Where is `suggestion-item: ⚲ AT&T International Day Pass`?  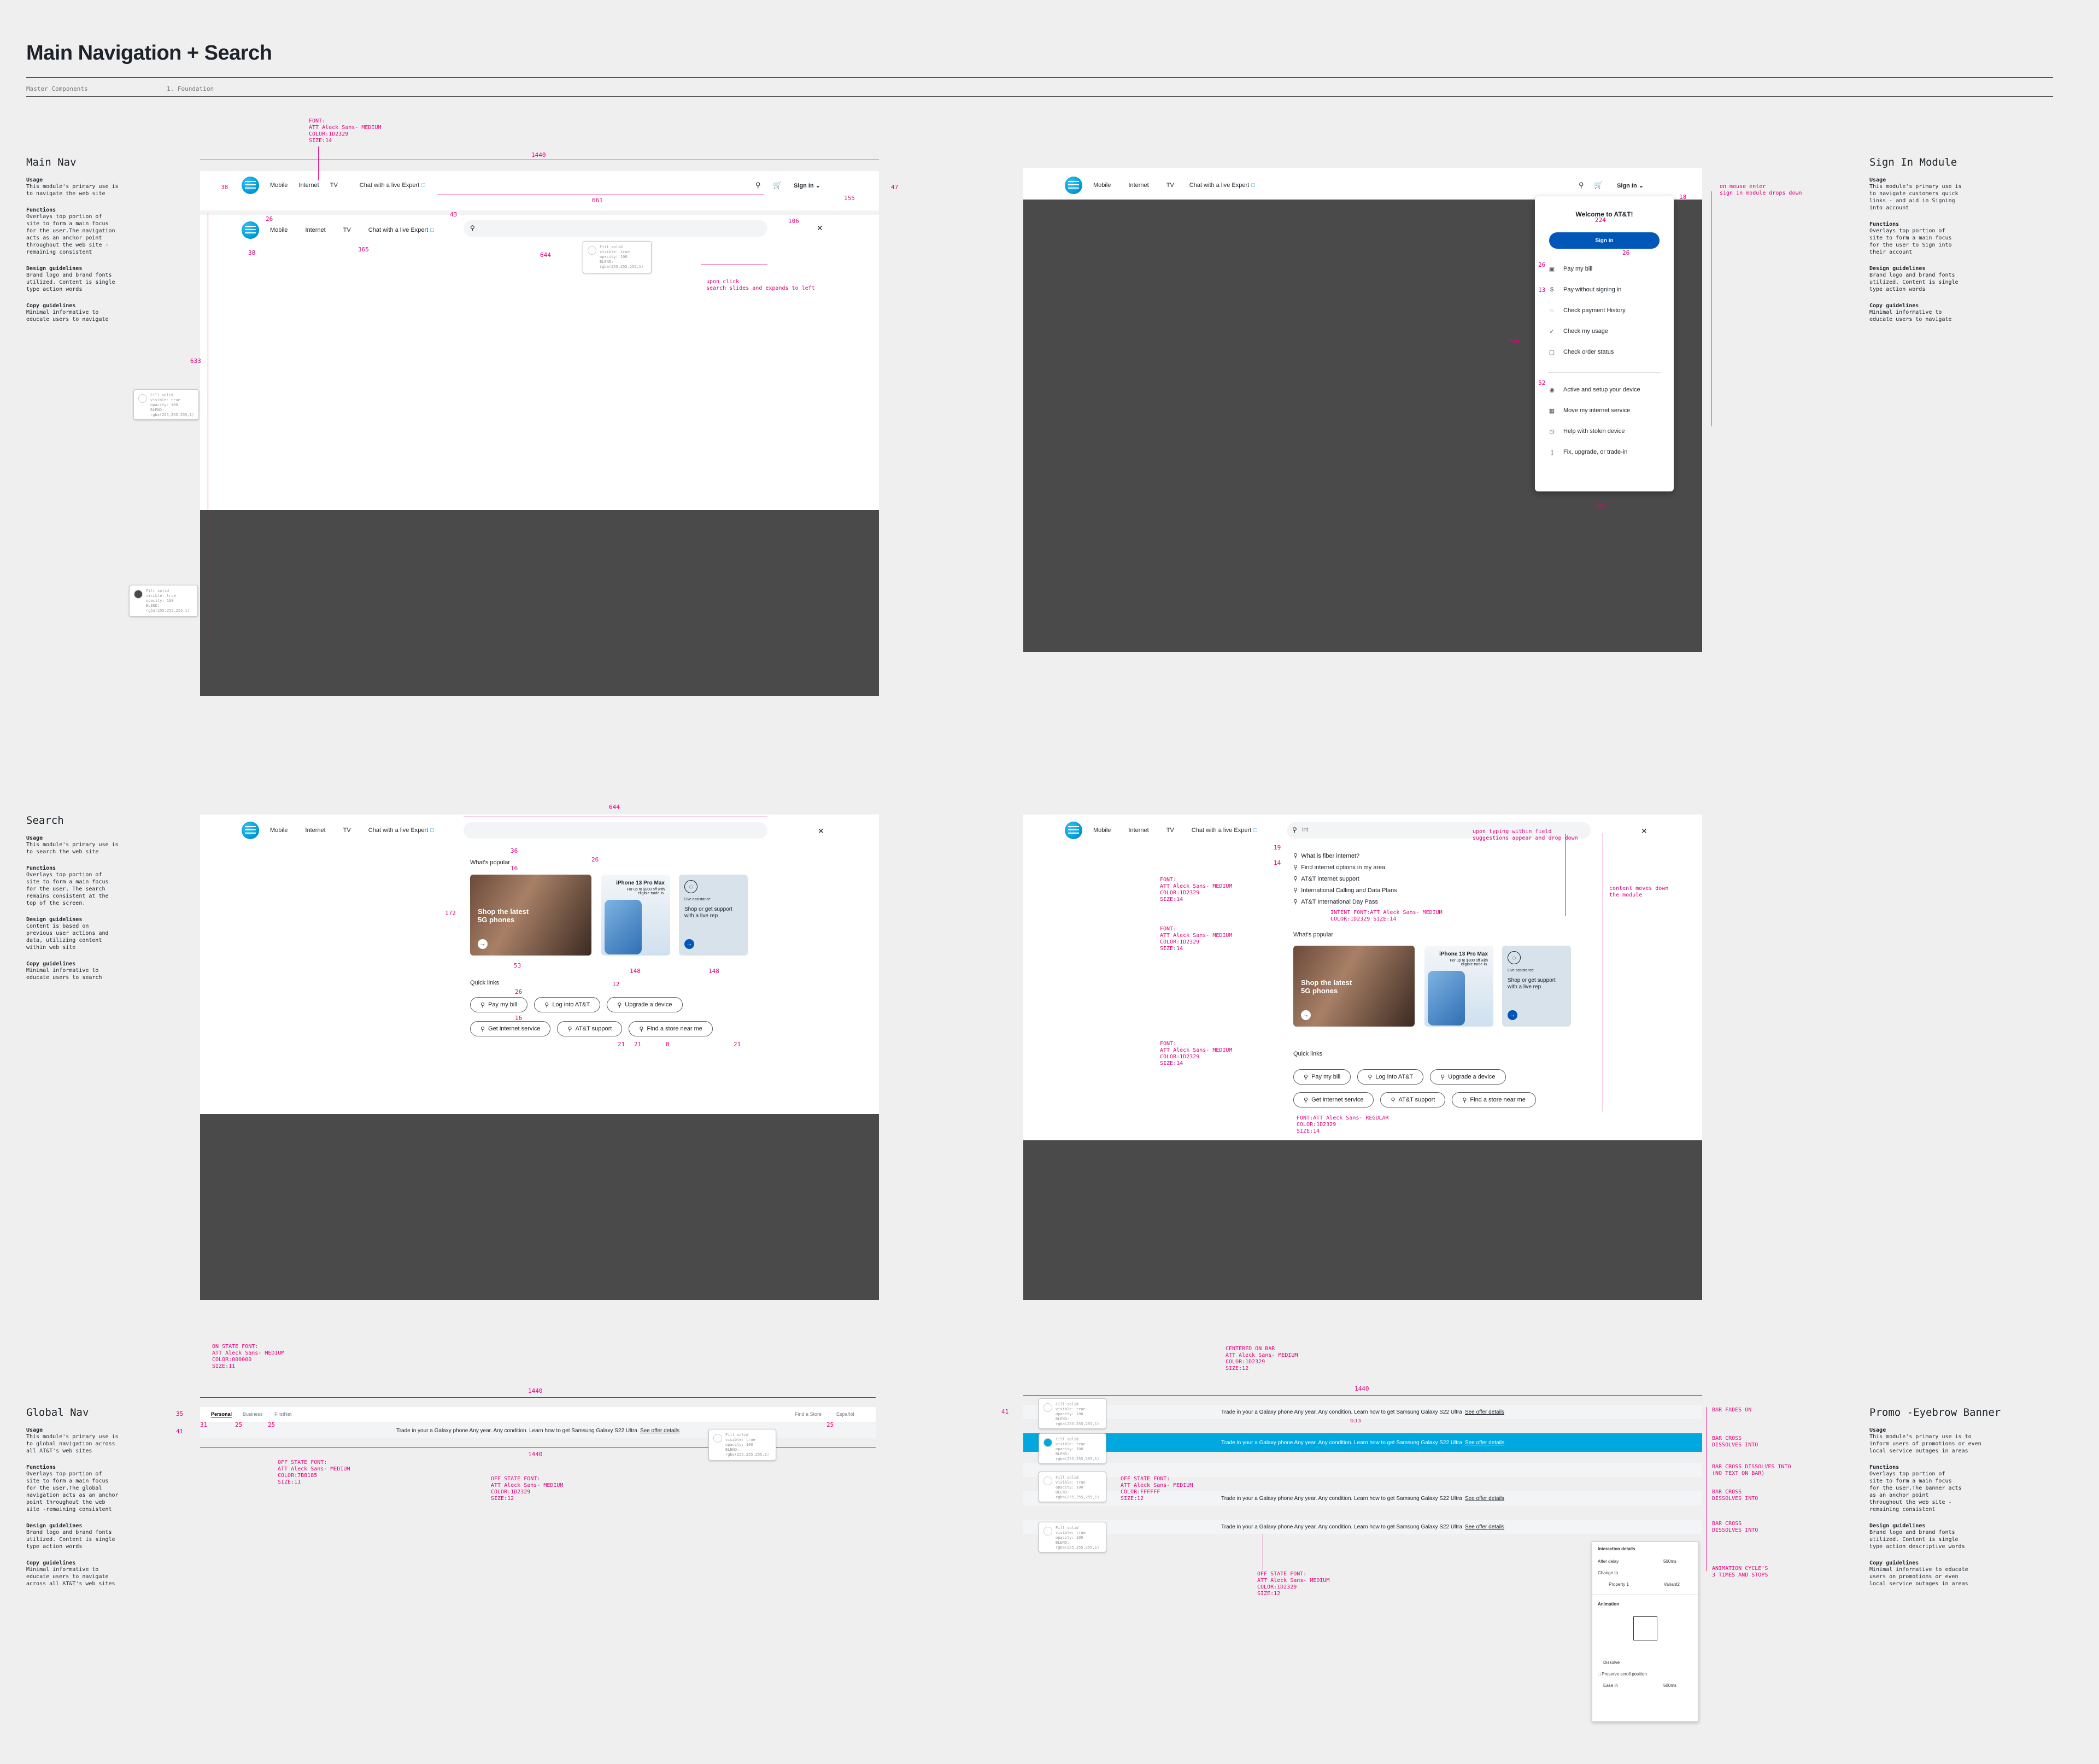
suggestion-item: ⚲ AT&T International Day Pass is located at coordinates (1345, 902).